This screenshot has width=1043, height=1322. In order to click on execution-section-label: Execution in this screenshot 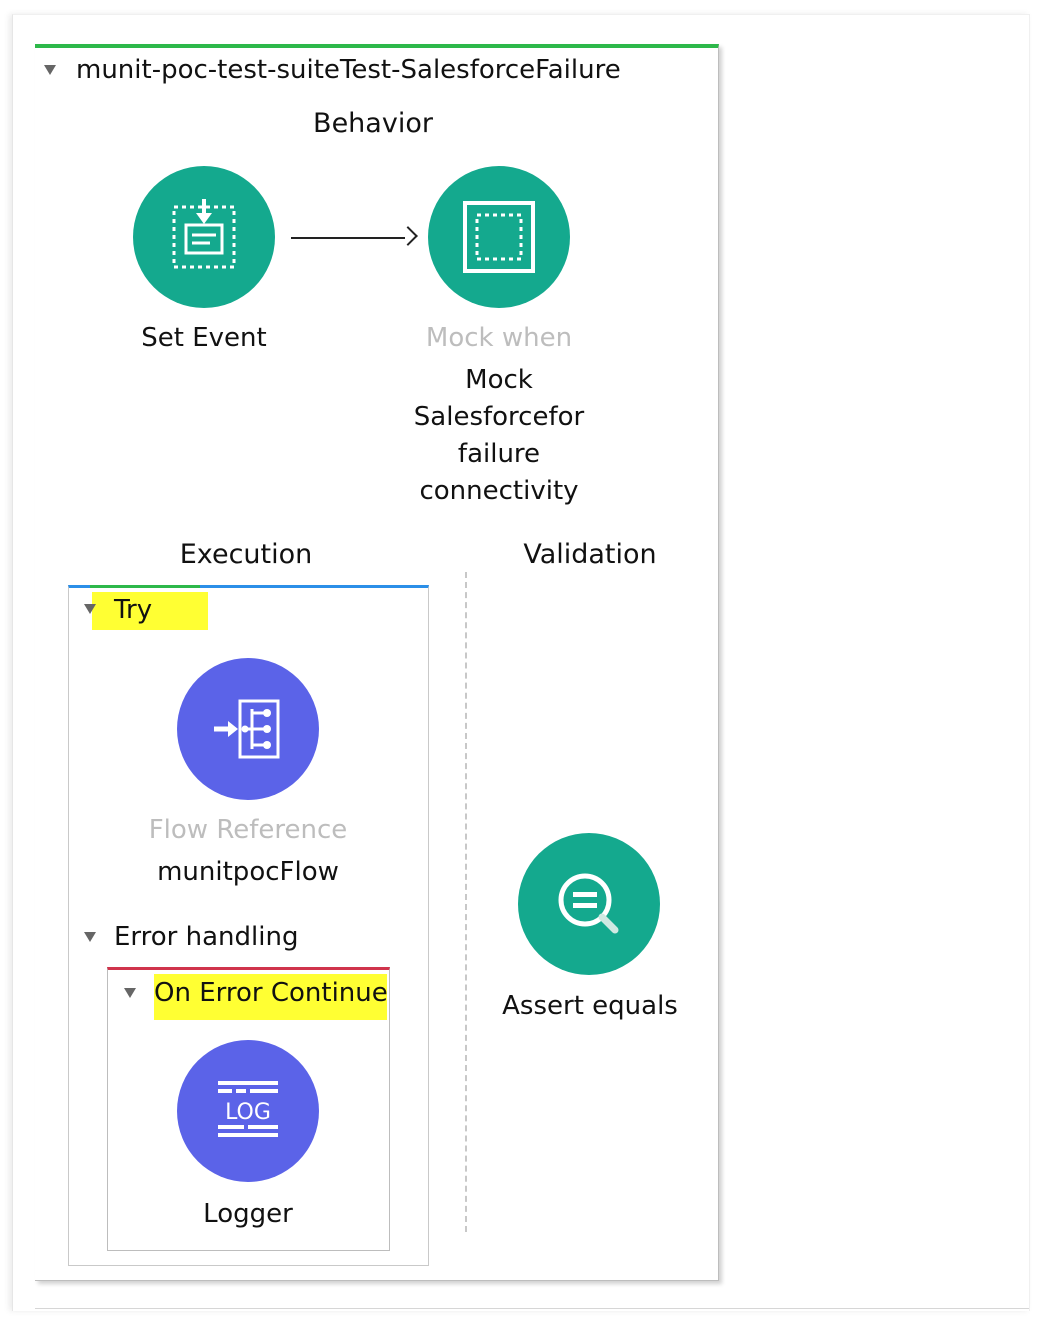, I will do `click(246, 554)`.